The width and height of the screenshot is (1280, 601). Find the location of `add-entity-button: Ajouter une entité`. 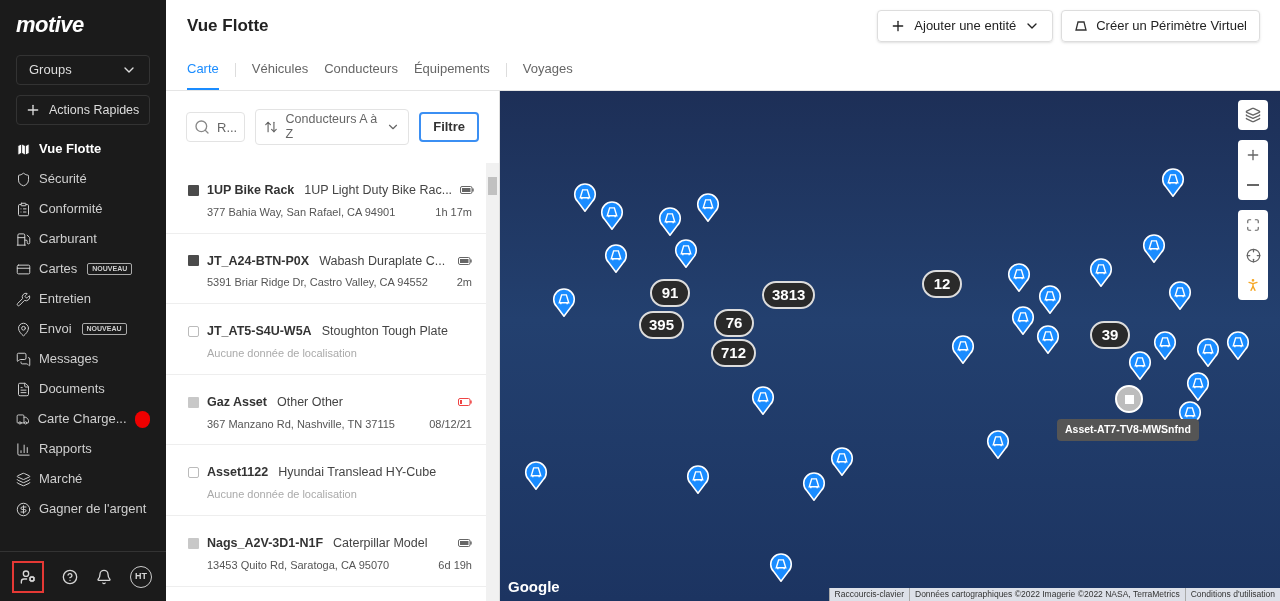

add-entity-button: Ajouter une entité is located at coordinates (965, 26).